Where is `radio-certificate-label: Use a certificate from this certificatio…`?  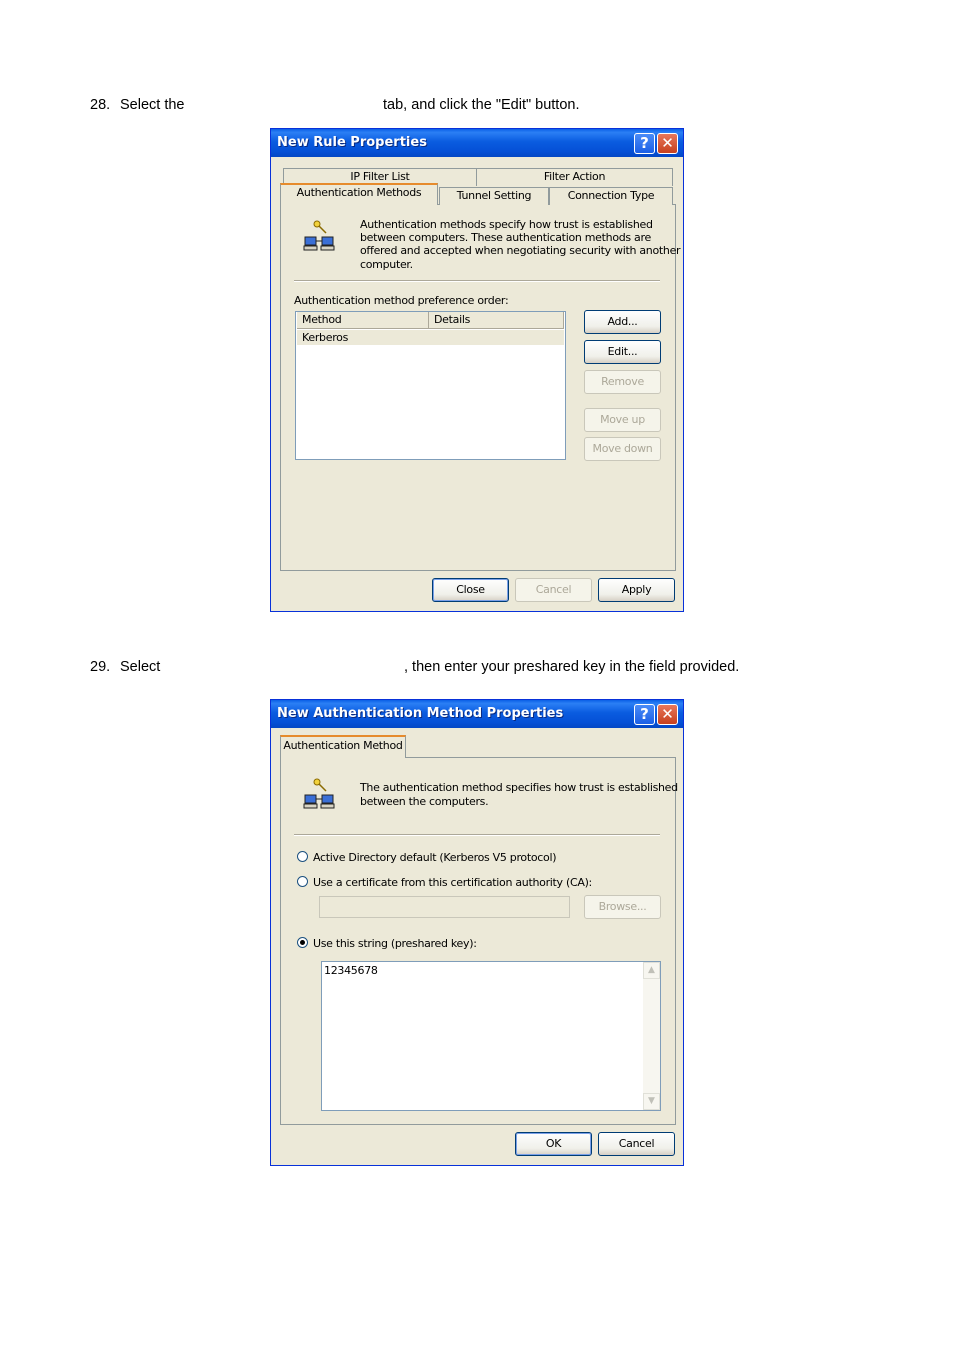 radio-certificate-label: Use a certificate from this certificatio… is located at coordinates (452, 882).